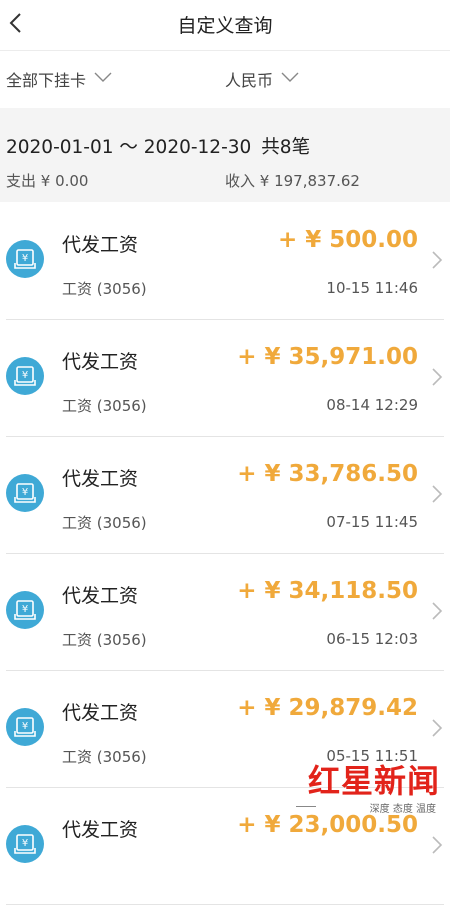 Image resolution: width=450 pixels, height=905 pixels. What do you see at coordinates (347, 240) in the screenshot?
I see `transaction-amount: + ¥ 500.00` at bounding box center [347, 240].